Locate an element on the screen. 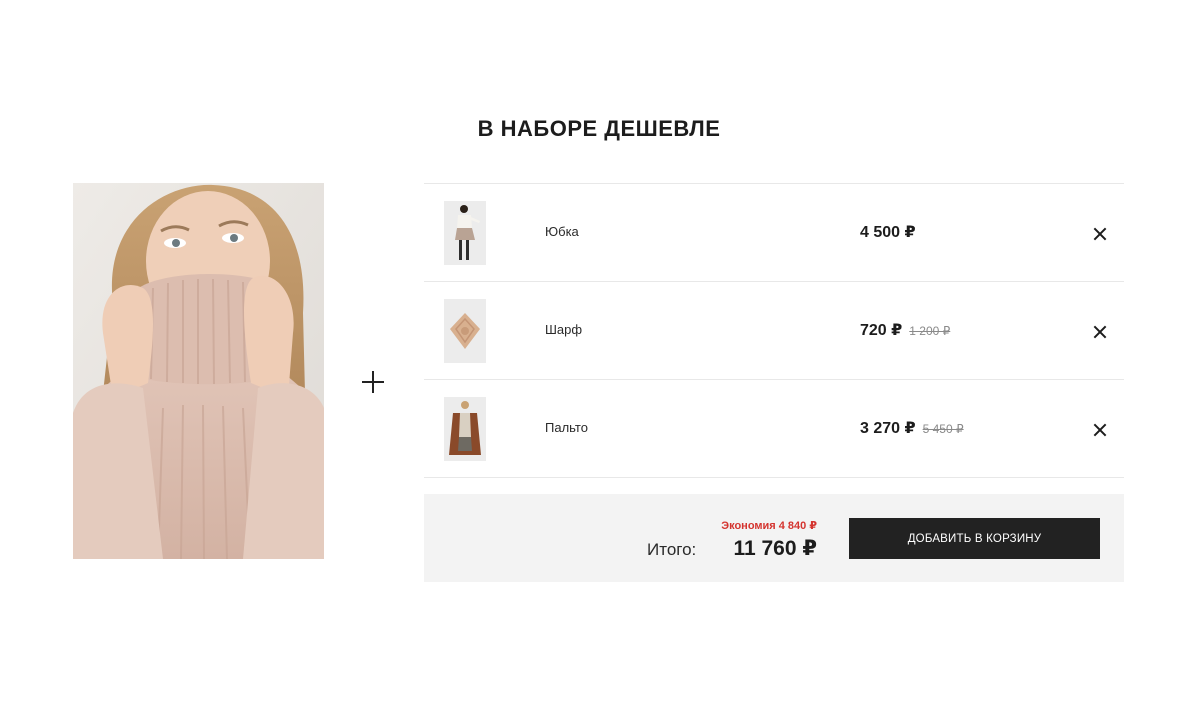 Image resolution: width=1200 pixels, height=720 pixels. product-name: Шарф is located at coordinates (563, 329).